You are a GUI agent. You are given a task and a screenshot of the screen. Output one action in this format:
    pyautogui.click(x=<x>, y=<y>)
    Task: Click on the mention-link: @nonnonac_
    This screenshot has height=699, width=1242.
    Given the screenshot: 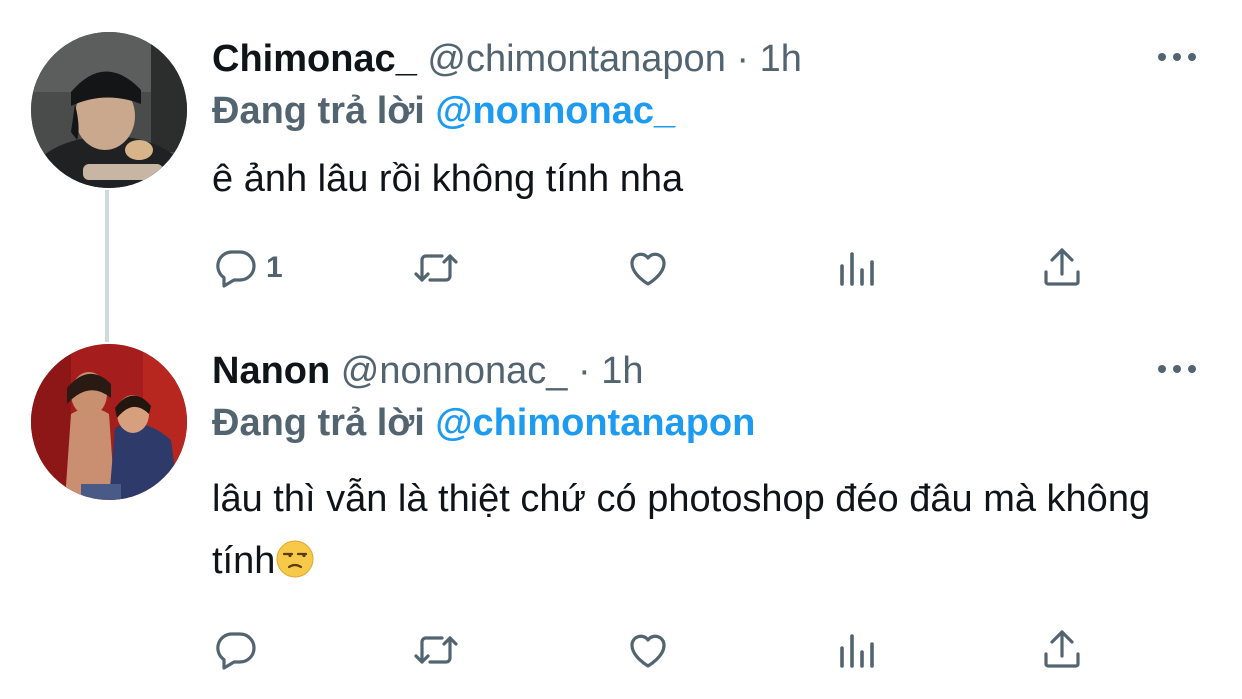 What is the action you would take?
    pyautogui.click(x=555, y=111)
    